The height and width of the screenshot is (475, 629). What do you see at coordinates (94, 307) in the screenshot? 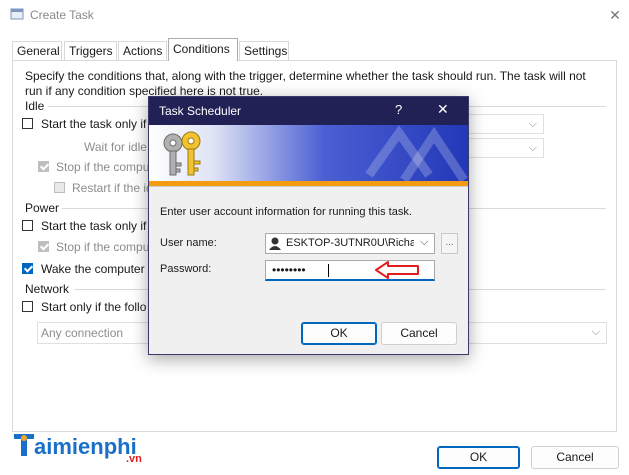
I see `network-start-label: Start only if the follo` at bounding box center [94, 307].